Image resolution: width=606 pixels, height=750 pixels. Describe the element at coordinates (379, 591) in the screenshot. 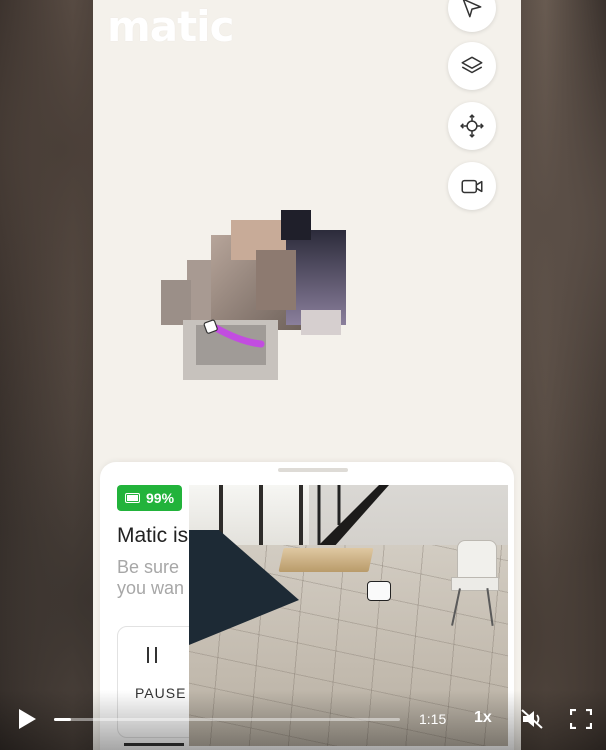

I see `feed-robot` at that location.